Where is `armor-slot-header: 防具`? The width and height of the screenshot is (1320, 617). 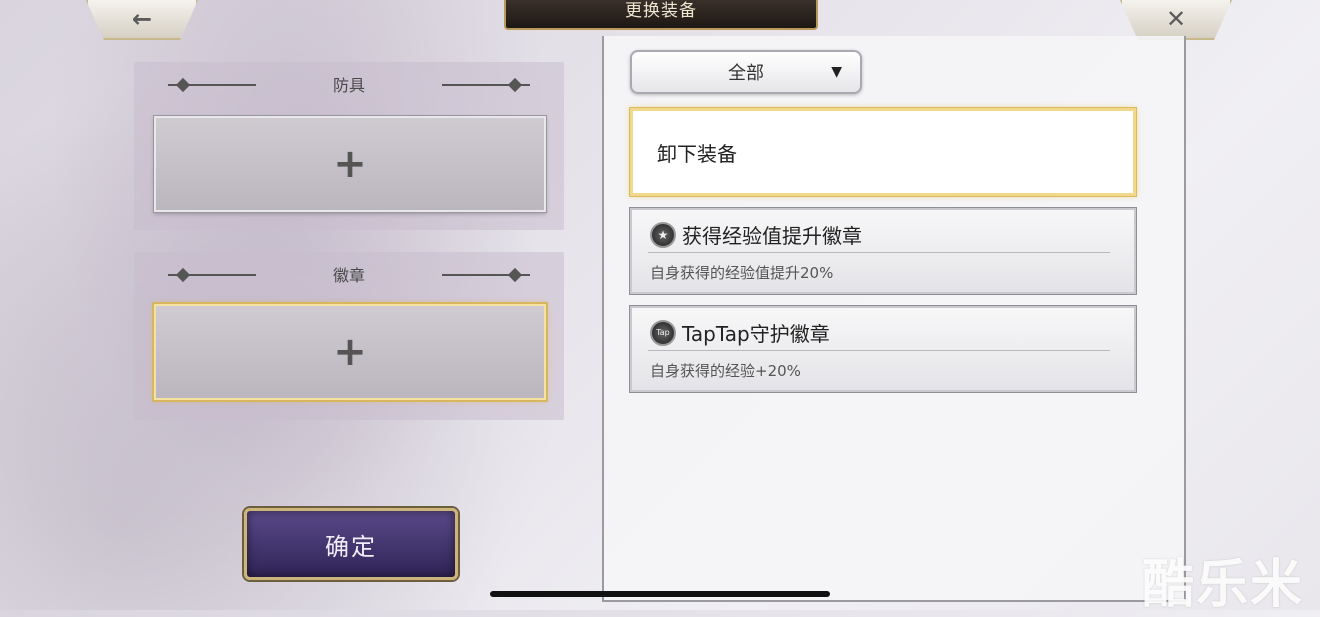
armor-slot-header: 防具 is located at coordinates (349, 84).